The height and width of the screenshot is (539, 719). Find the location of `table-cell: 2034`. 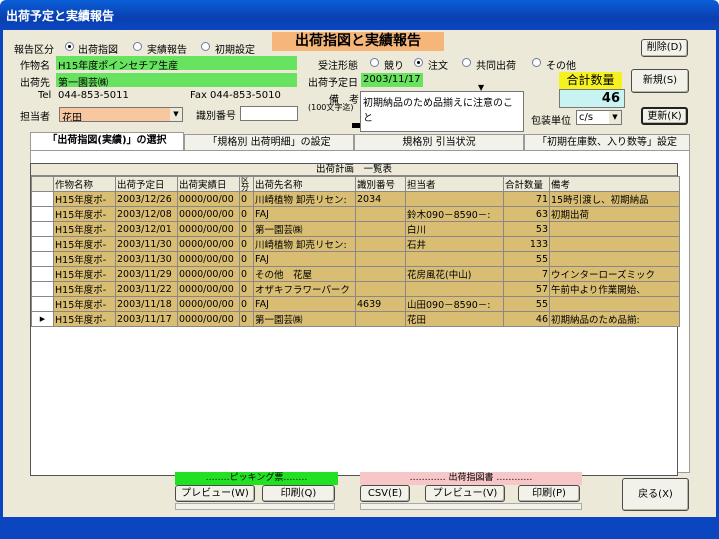

table-cell: 2034 is located at coordinates (380, 199).